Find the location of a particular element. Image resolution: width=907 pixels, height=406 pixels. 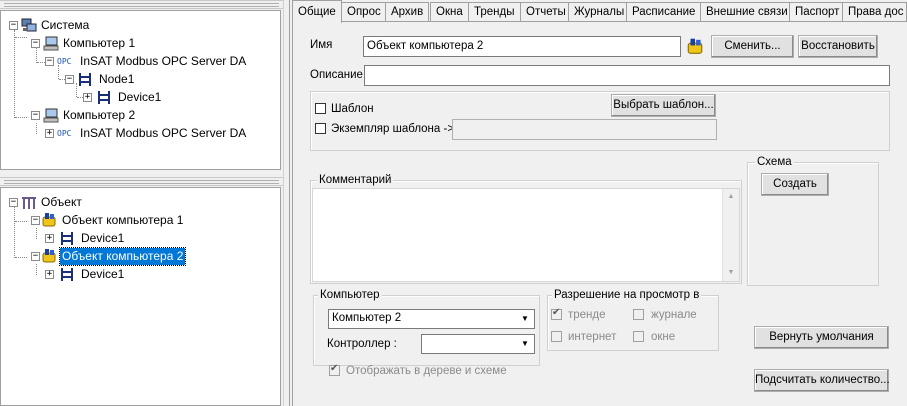

description-field is located at coordinates (627, 75).